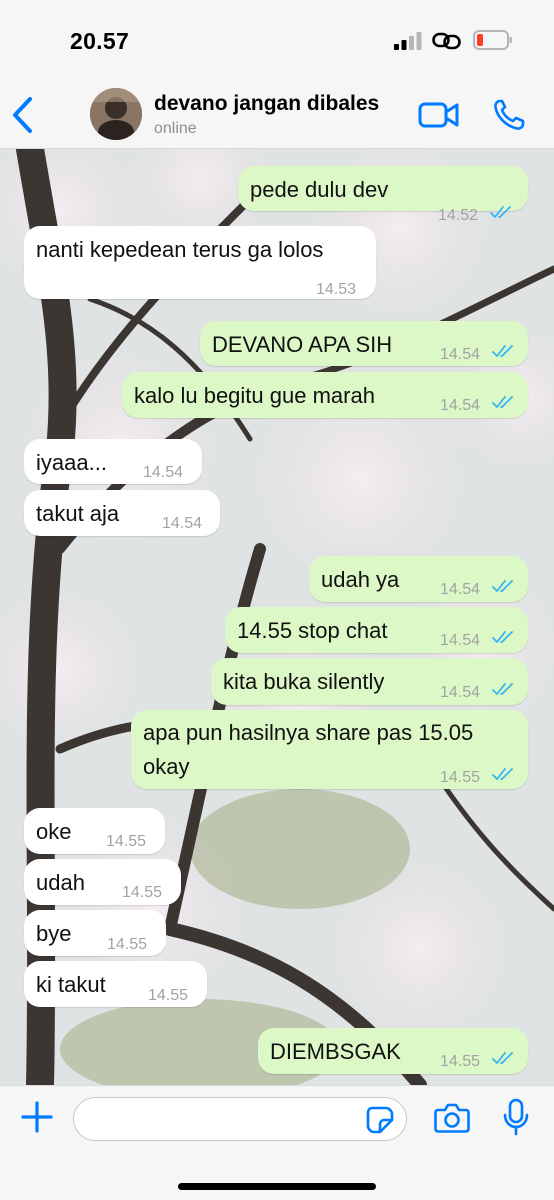 This screenshot has width=554, height=1200. I want to click on message-text: udah, so click(60, 882).